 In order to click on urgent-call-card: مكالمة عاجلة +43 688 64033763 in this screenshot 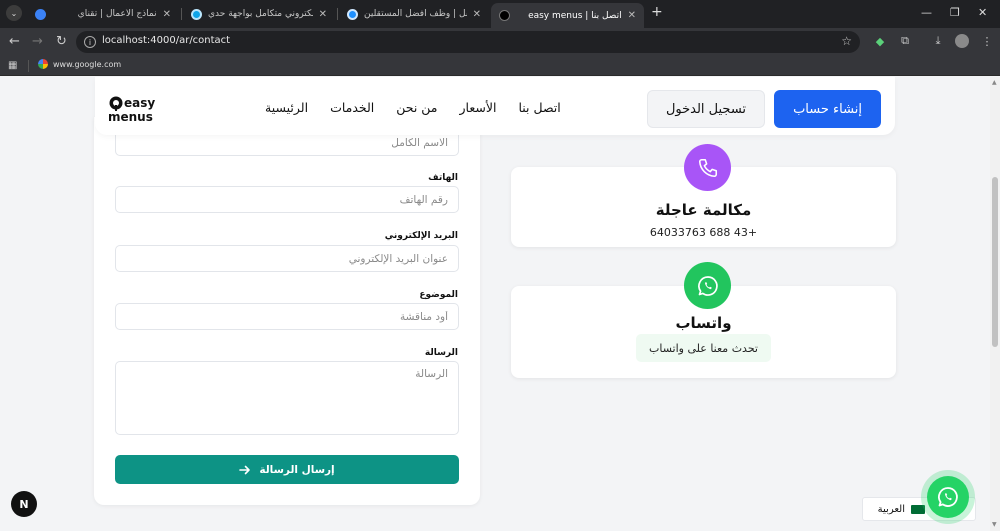, I will do `click(703, 195)`.